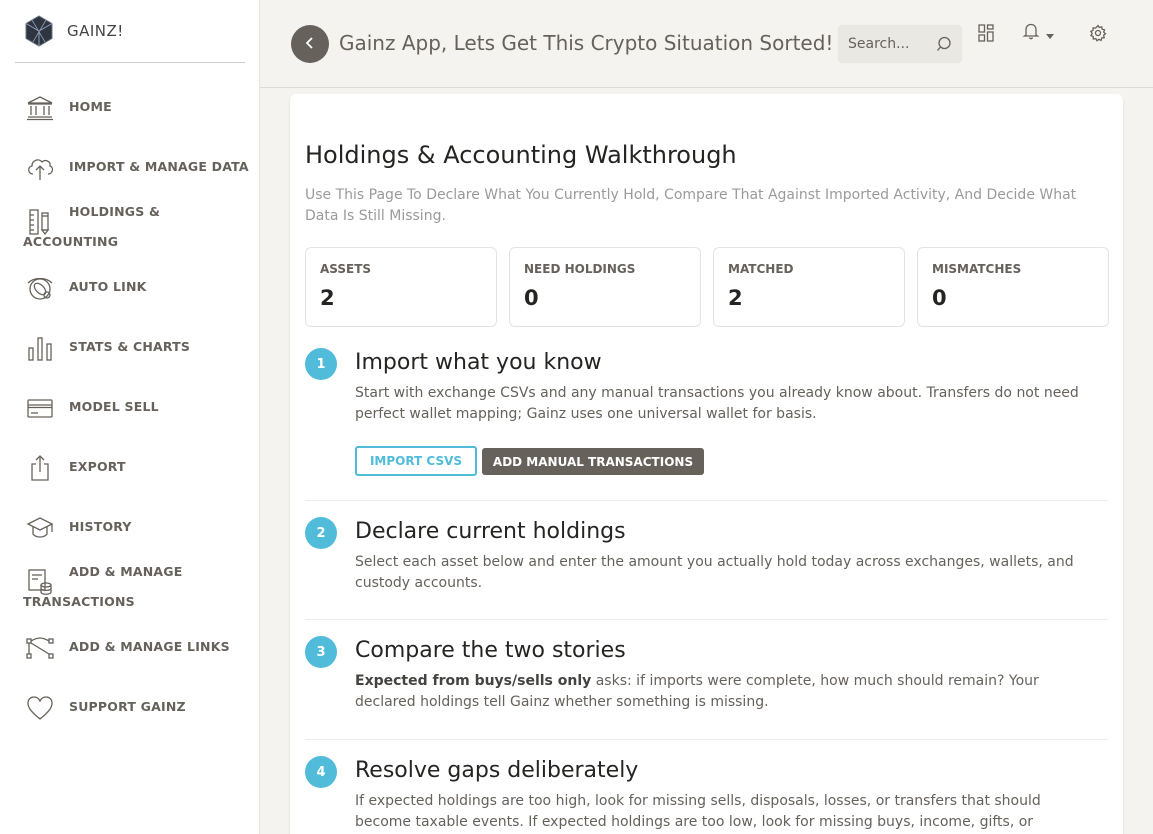 The height and width of the screenshot is (834, 1153). What do you see at coordinates (478, 362) in the screenshot?
I see `step-title: Import what you know` at bounding box center [478, 362].